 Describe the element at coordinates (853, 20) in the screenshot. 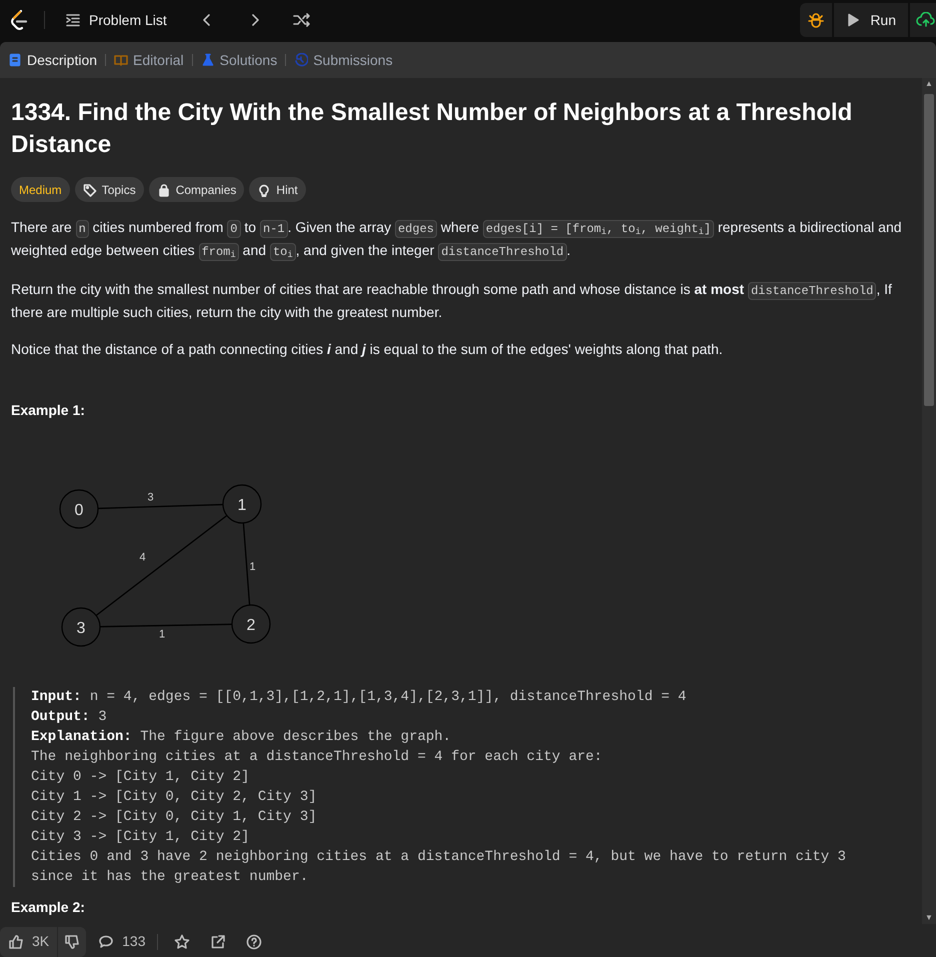

I see `play-icon` at that location.